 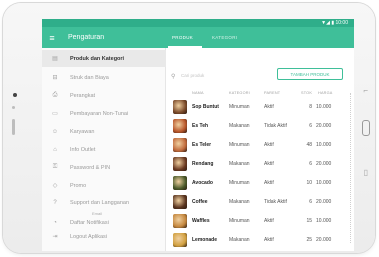 What do you see at coordinates (55, 237) in the screenshot?
I see `logout-icon: ⇥` at bounding box center [55, 237].